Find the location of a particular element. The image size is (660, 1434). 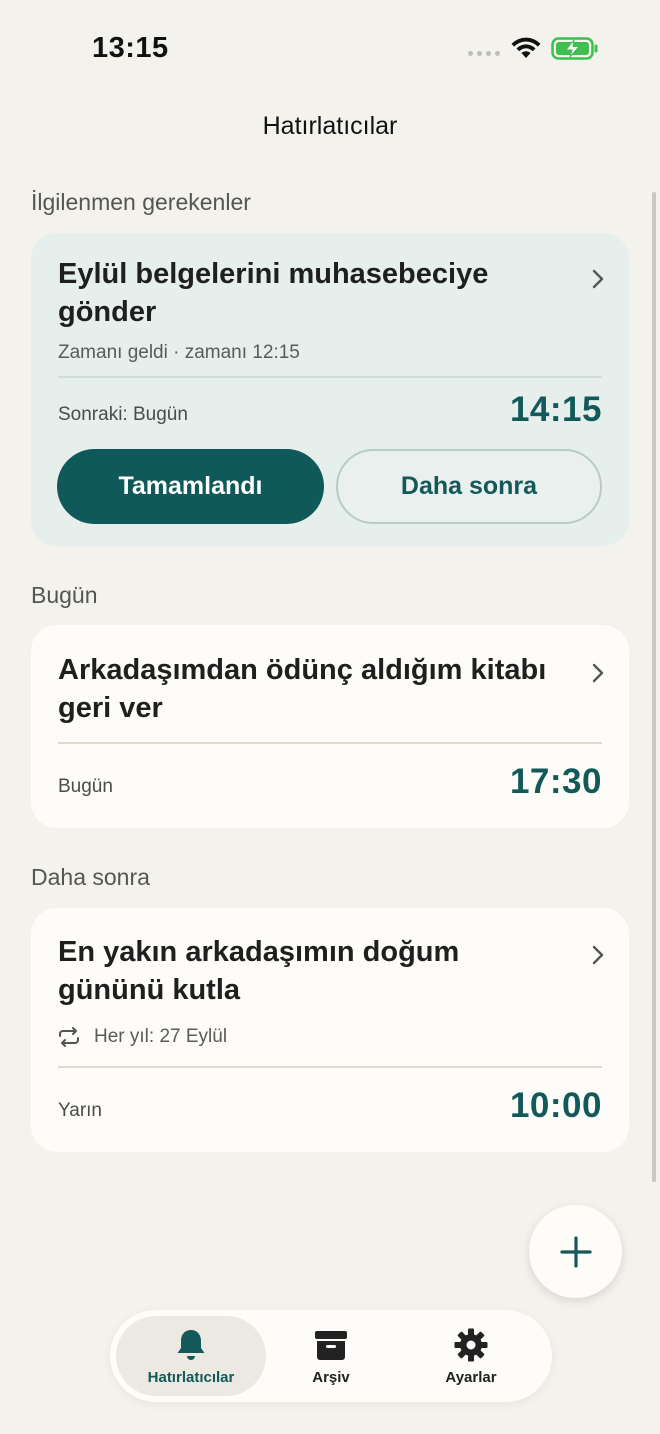

status-time: 13:15 is located at coordinates (130, 48).